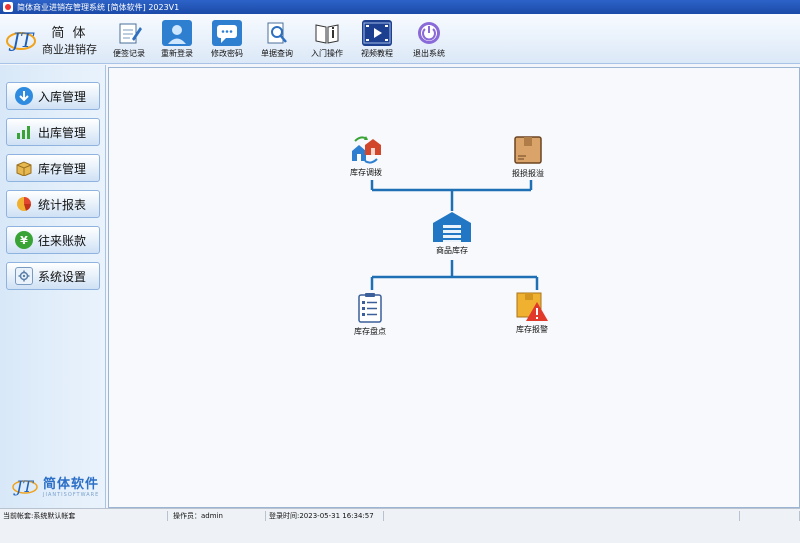 The width and height of the screenshot is (800, 543). I want to click on sidebar-item-settings: 系统设置, so click(53, 276).